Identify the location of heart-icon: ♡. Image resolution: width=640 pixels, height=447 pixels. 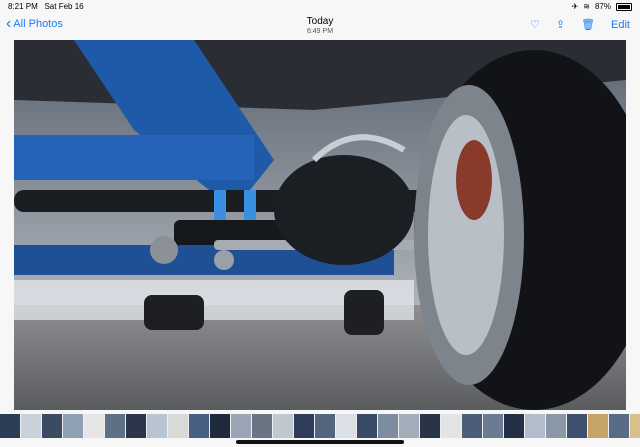
(535, 24).